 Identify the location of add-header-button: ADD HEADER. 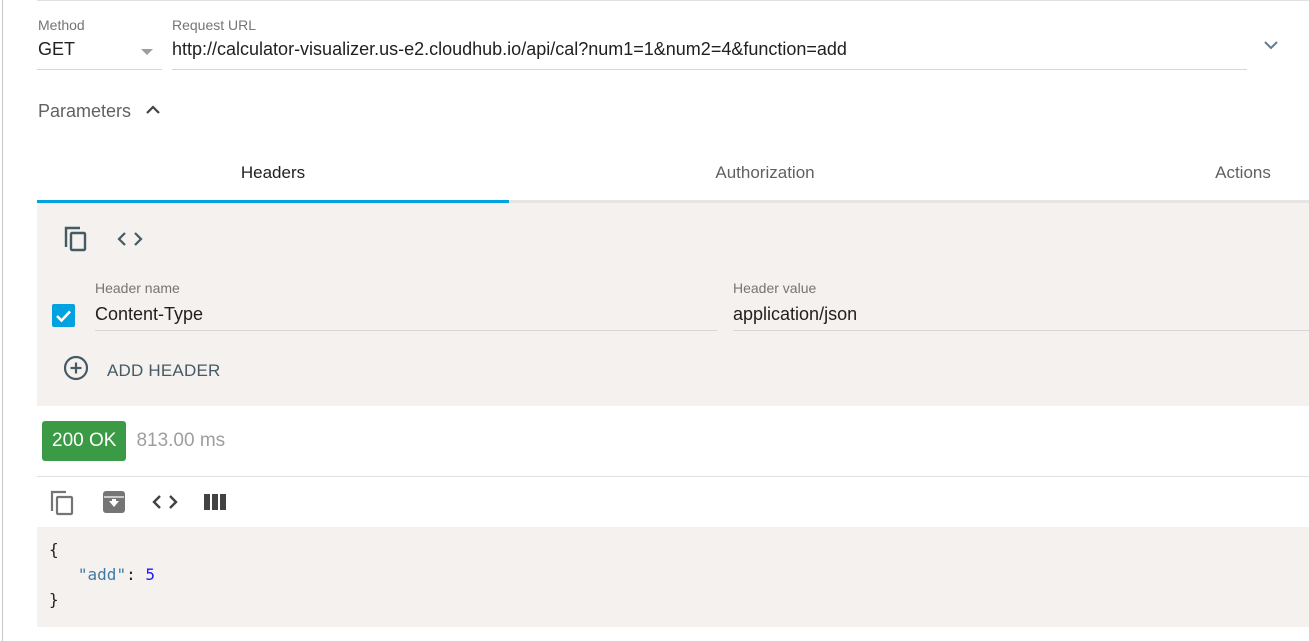
(141, 370).